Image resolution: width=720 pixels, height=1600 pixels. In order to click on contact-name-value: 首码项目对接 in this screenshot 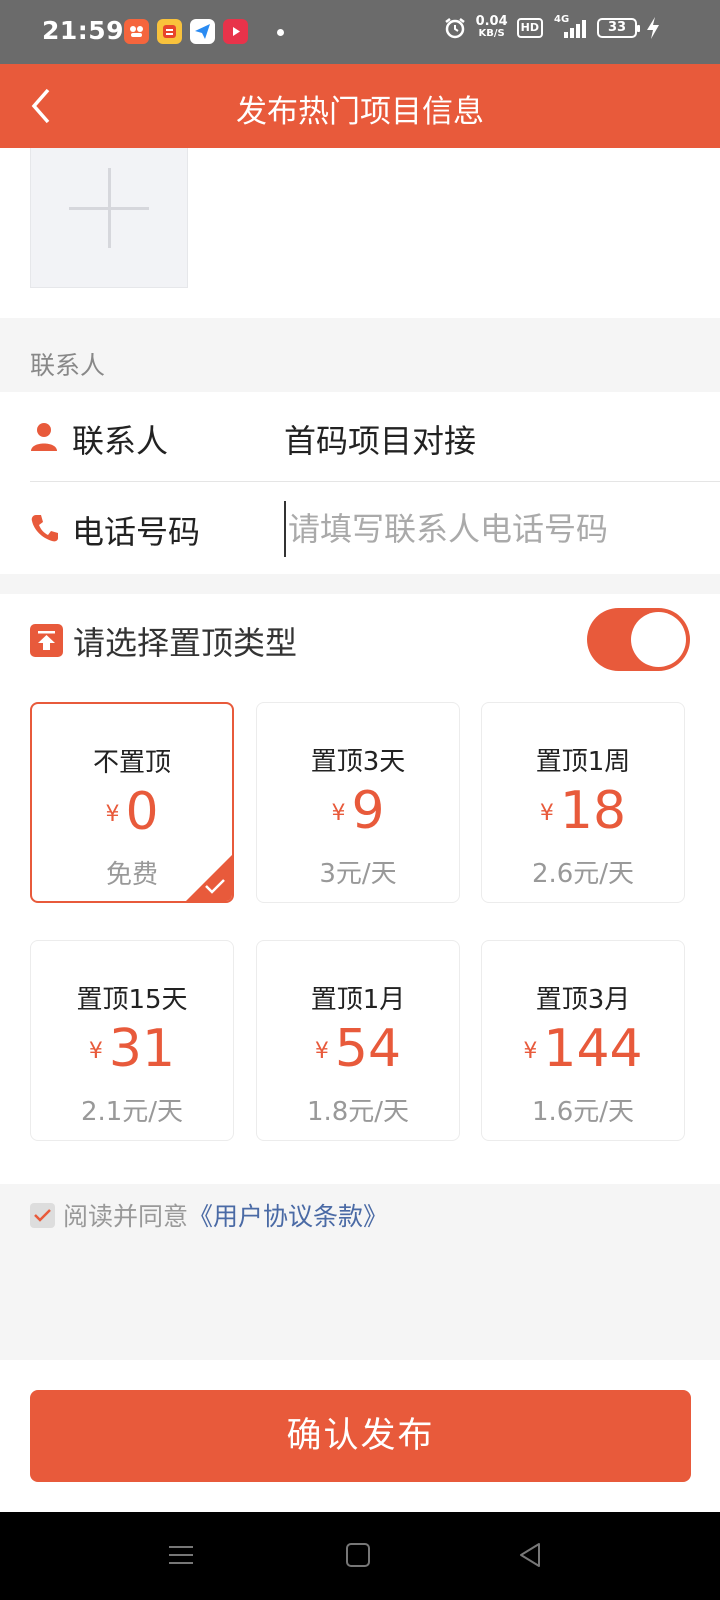, I will do `click(380, 439)`.